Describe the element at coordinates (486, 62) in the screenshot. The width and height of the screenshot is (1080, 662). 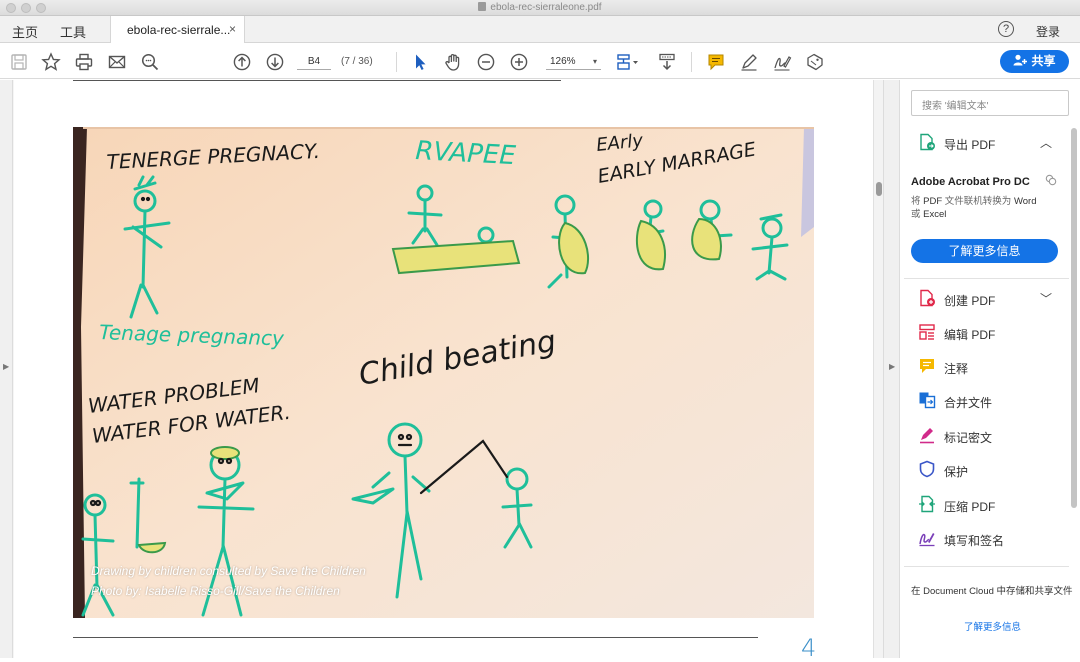
I see `zoom-out-icon` at that location.